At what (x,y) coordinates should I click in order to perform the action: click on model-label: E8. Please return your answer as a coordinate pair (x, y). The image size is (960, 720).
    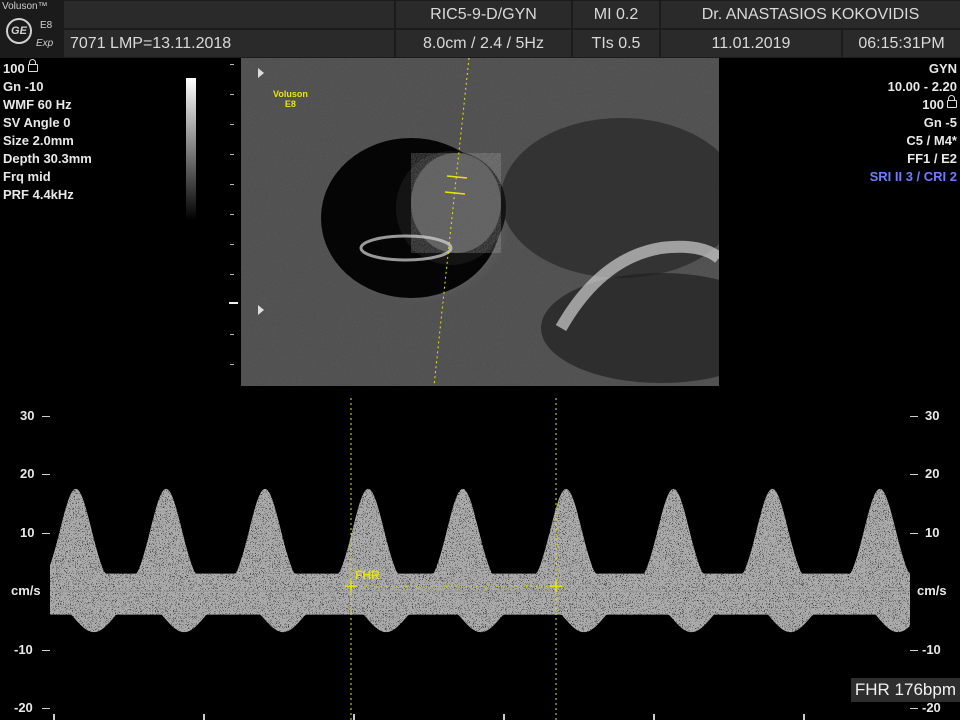
    Looking at the image, I should click on (46, 25).